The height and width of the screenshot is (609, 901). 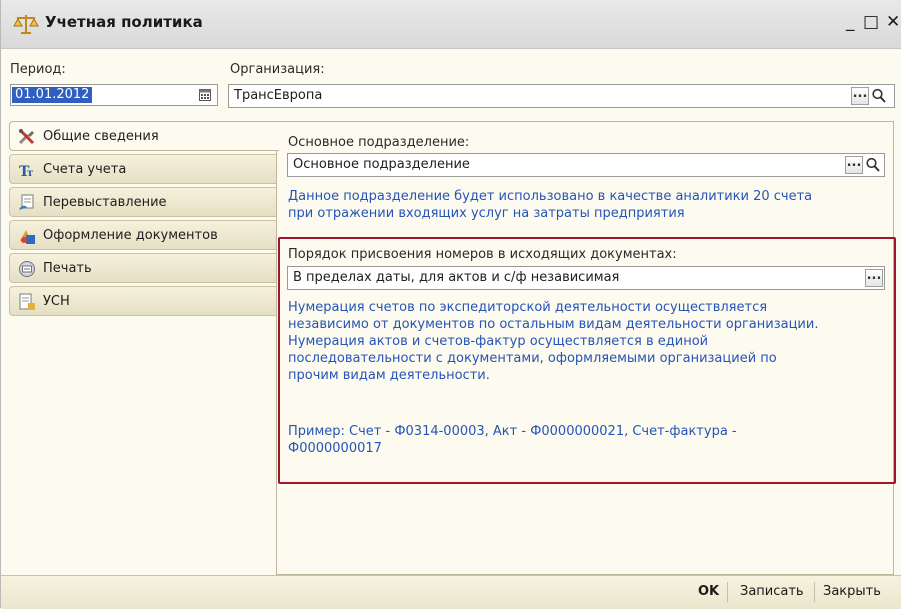 I want to click on tab-reissue-label: Перевыставление, so click(x=105, y=202).